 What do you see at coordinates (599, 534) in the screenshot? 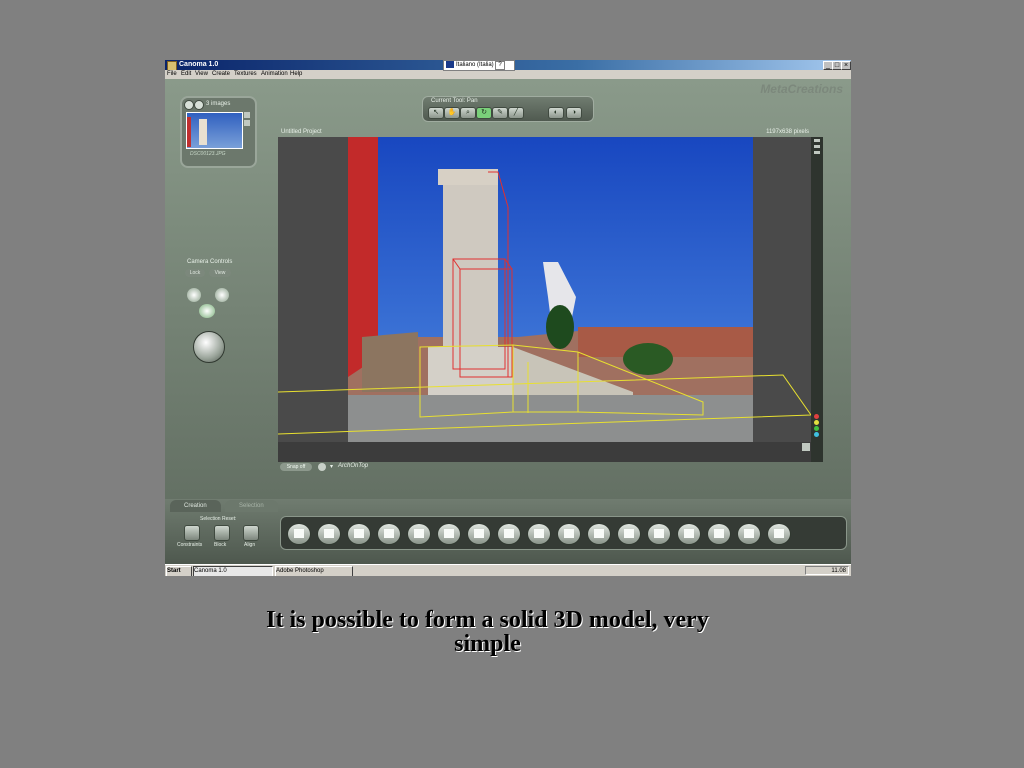
I see `cylinder-primitive-icon` at bounding box center [599, 534].